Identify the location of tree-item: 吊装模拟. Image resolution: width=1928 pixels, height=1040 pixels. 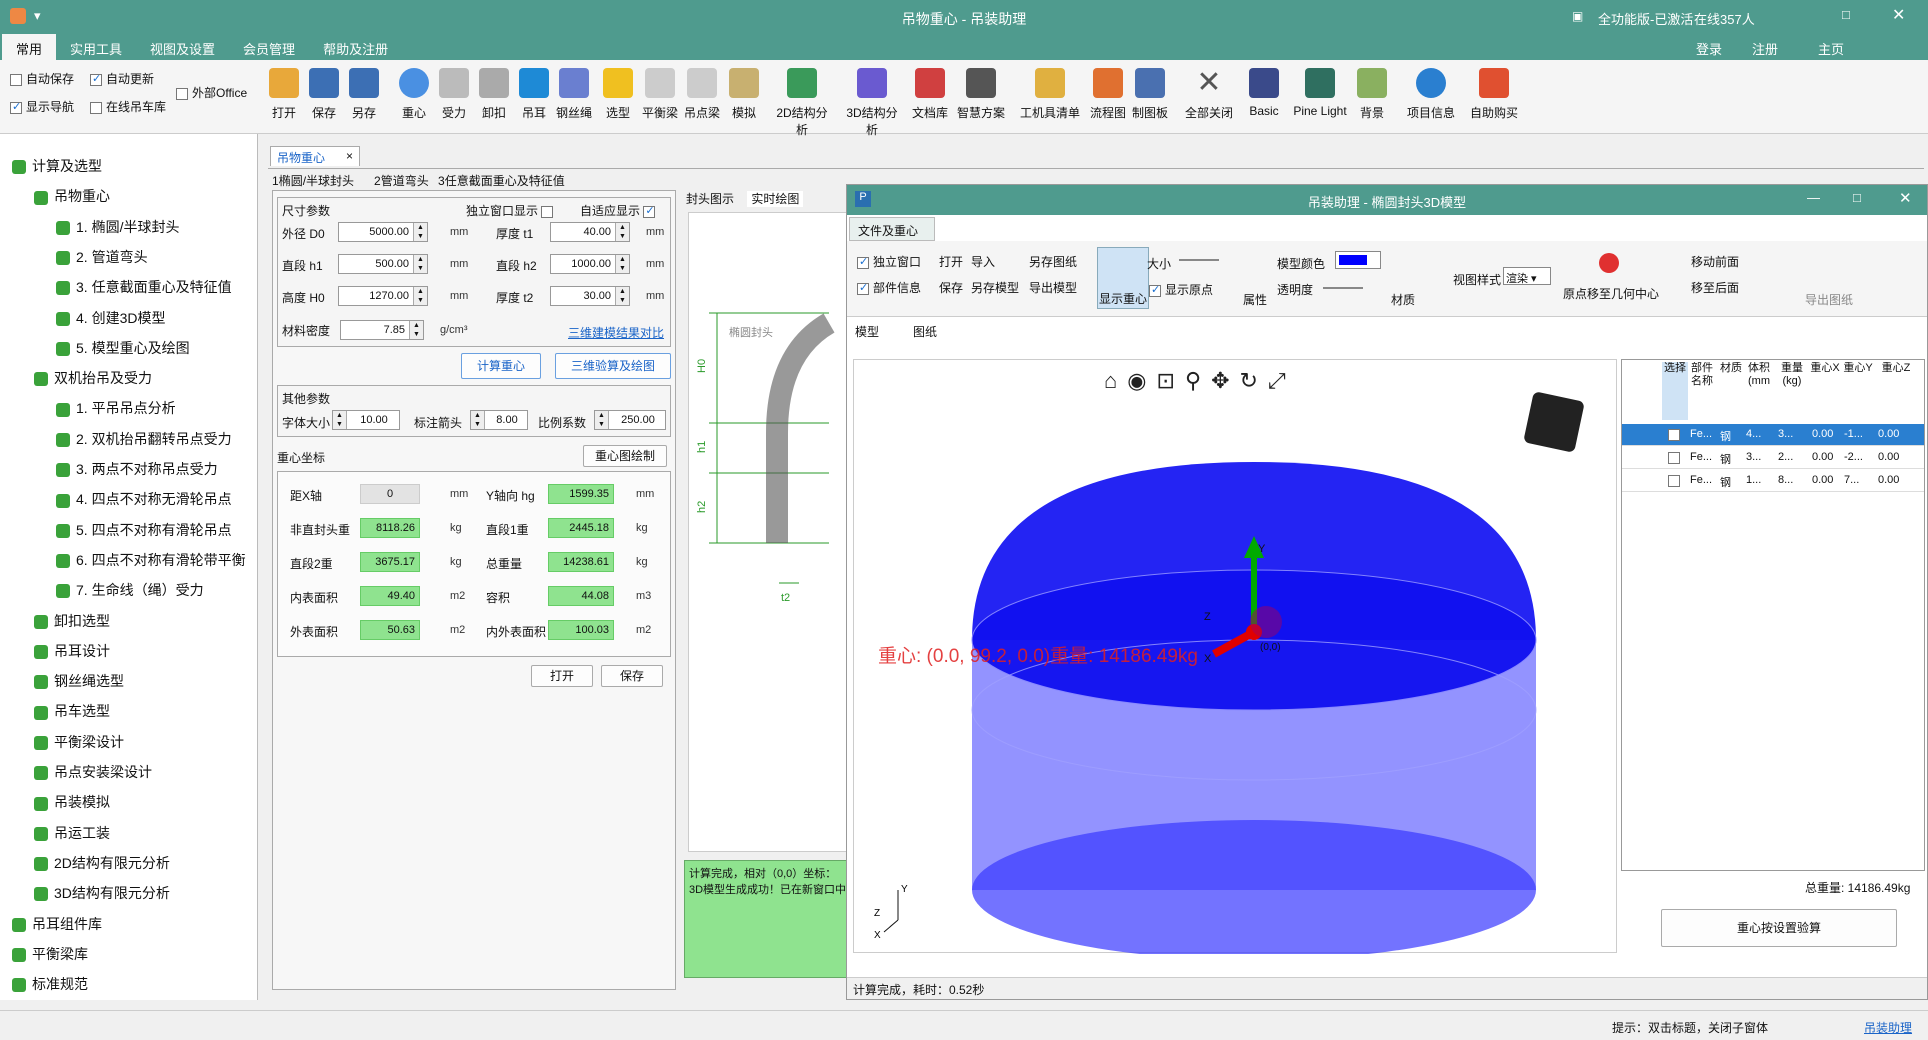
(72, 802).